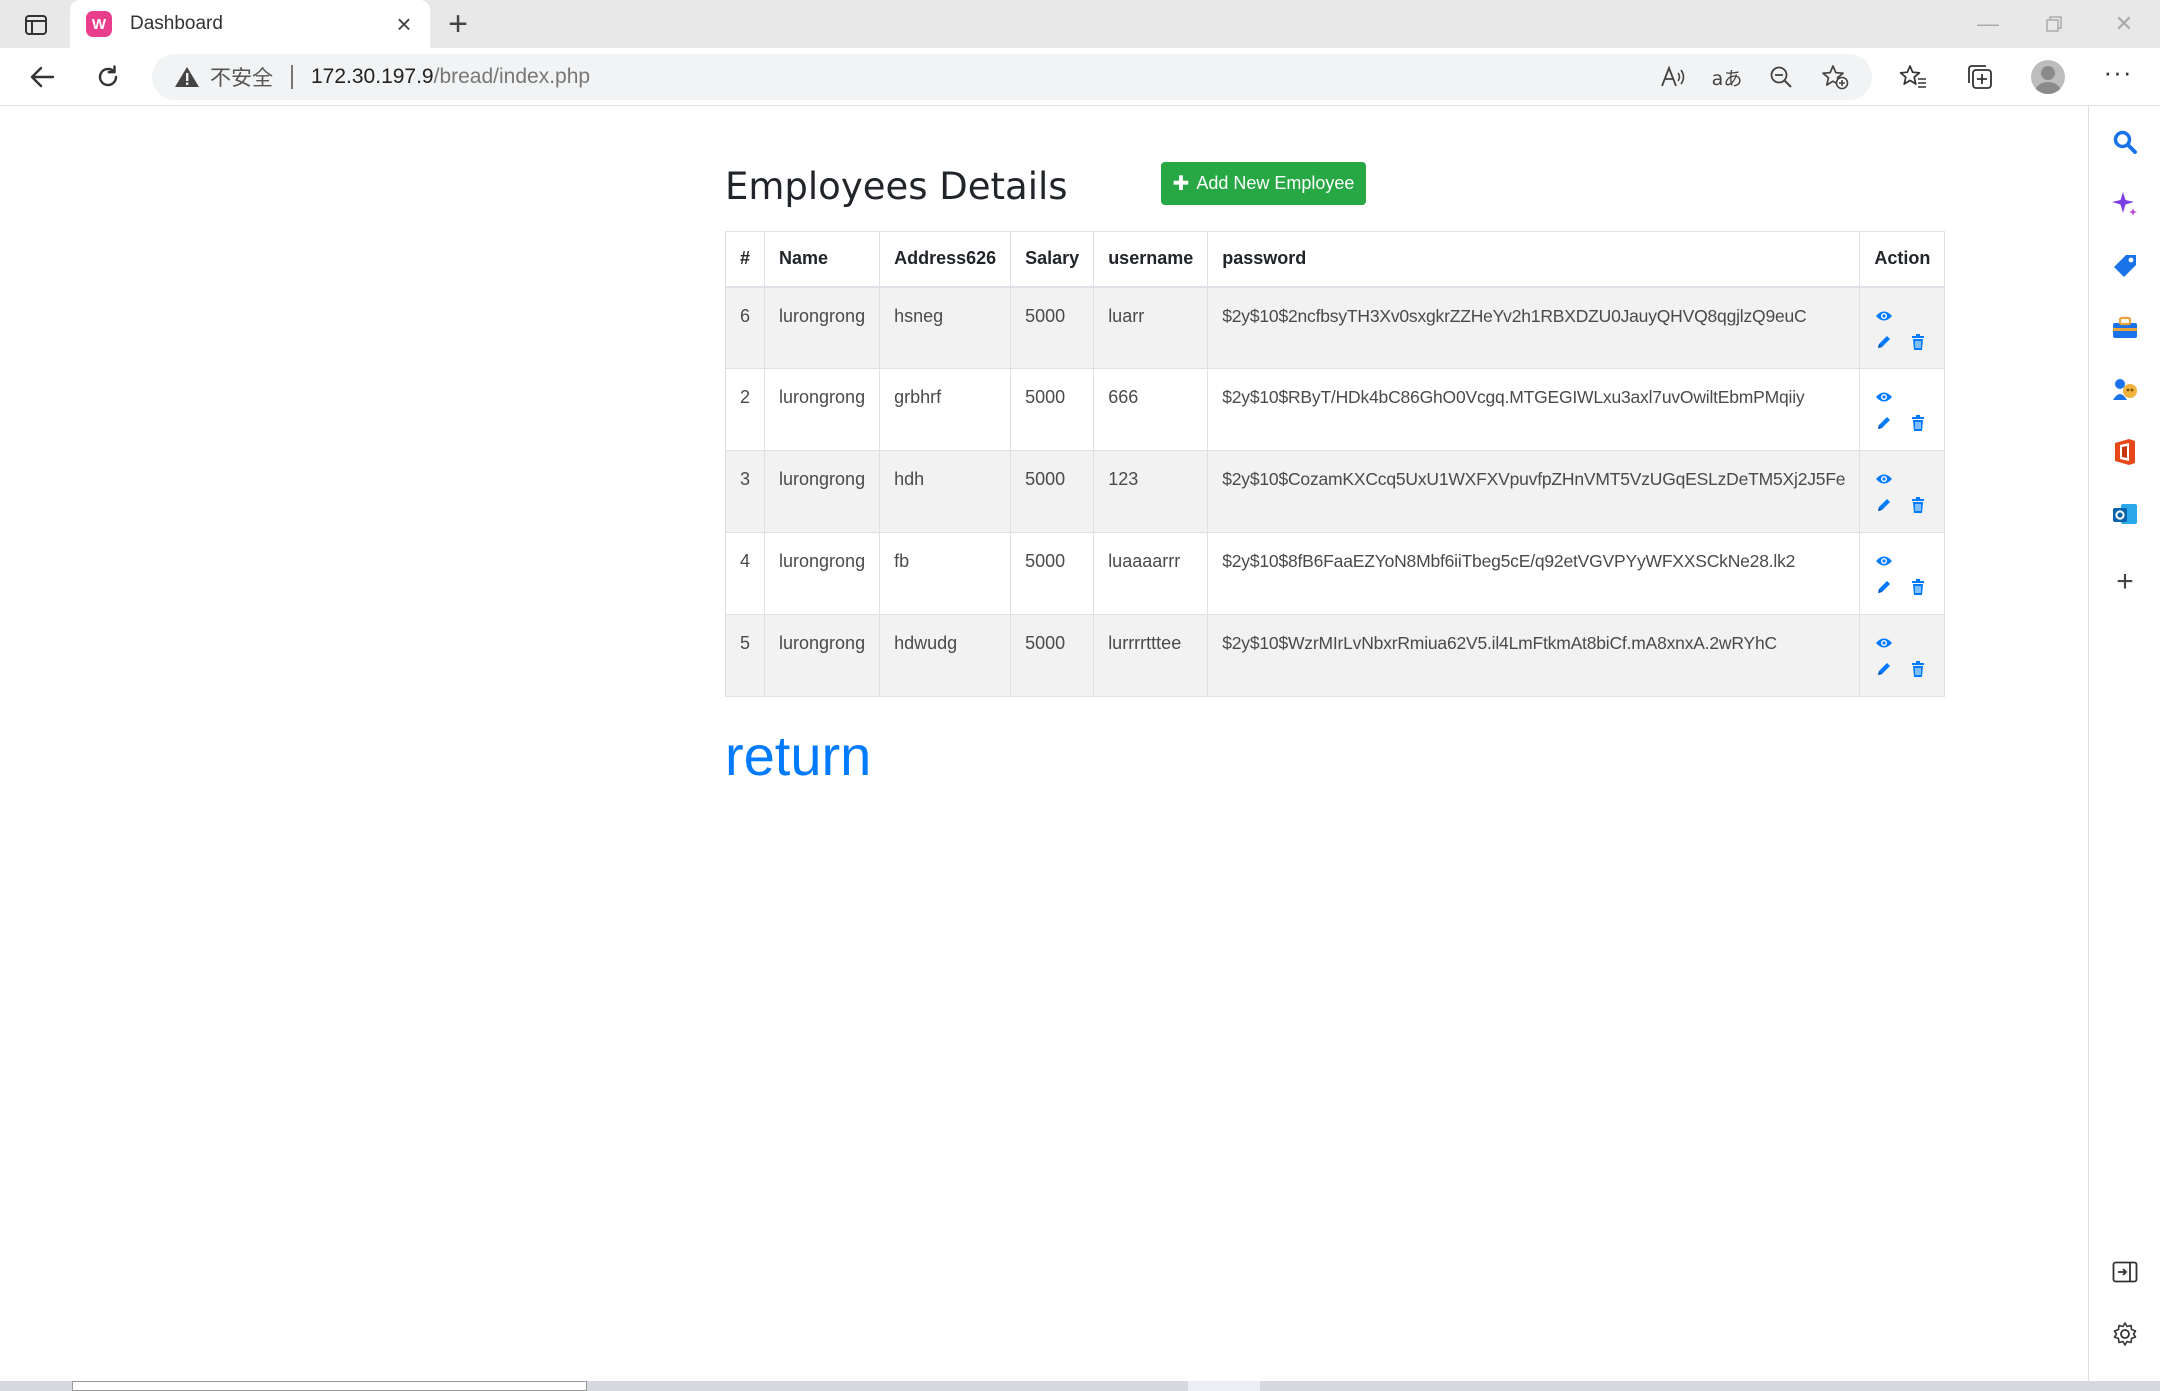 The width and height of the screenshot is (2160, 1391). What do you see at coordinates (2125, 204) in the screenshot?
I see `sidebar-copilot-button` at bounding box center [2125, 204].